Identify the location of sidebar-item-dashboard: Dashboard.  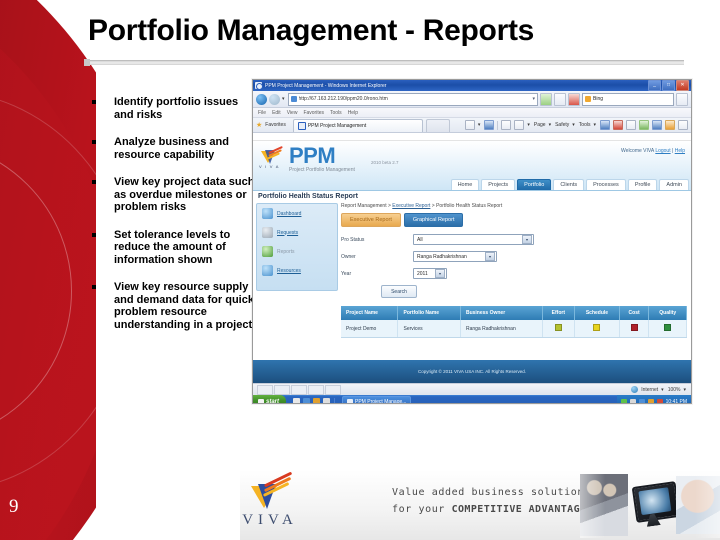
(297, 213).